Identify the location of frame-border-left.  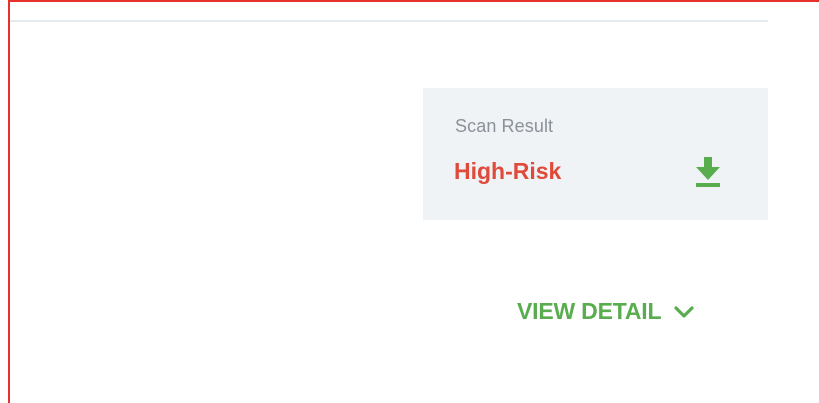
(9, 201).